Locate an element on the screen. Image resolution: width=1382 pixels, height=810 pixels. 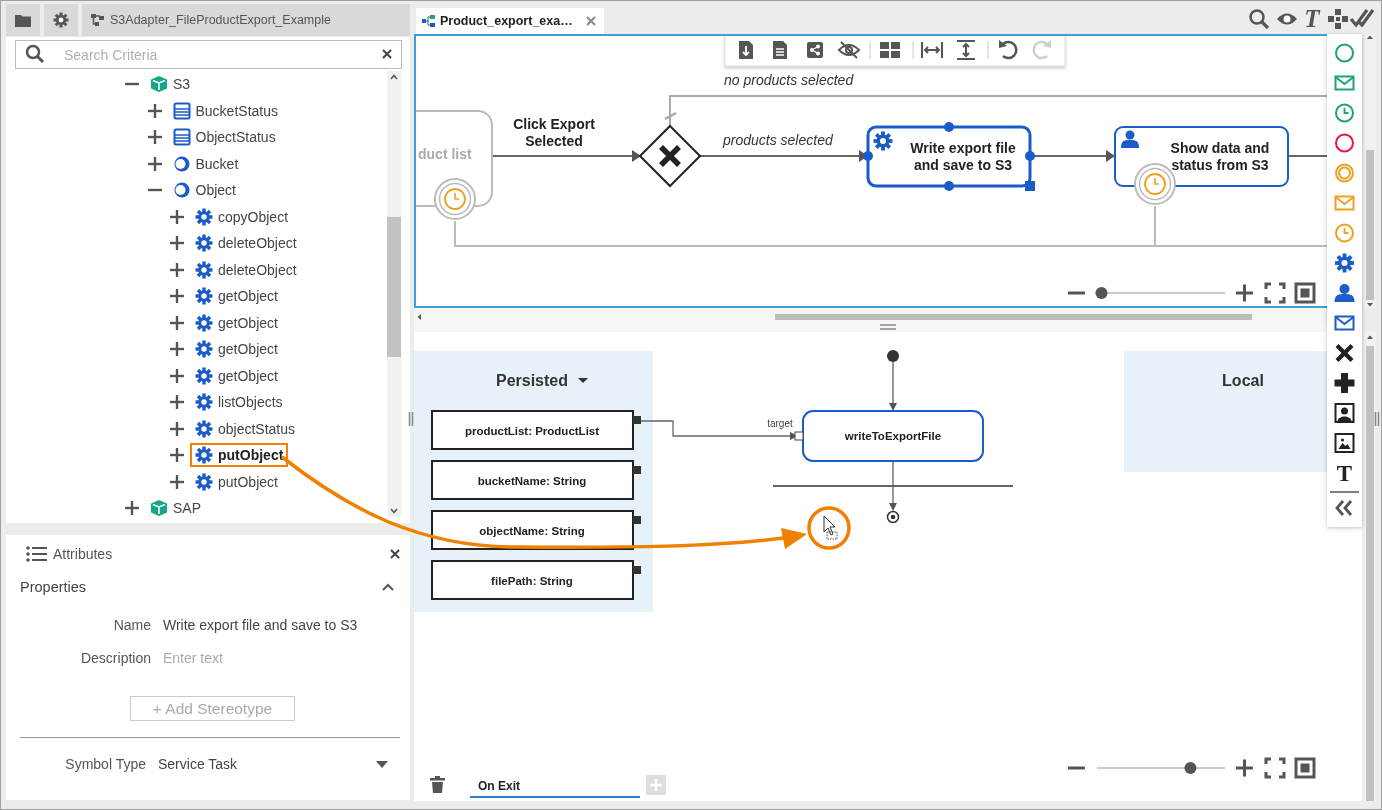
puzzle-icon is located at coordinates (1338, 19).